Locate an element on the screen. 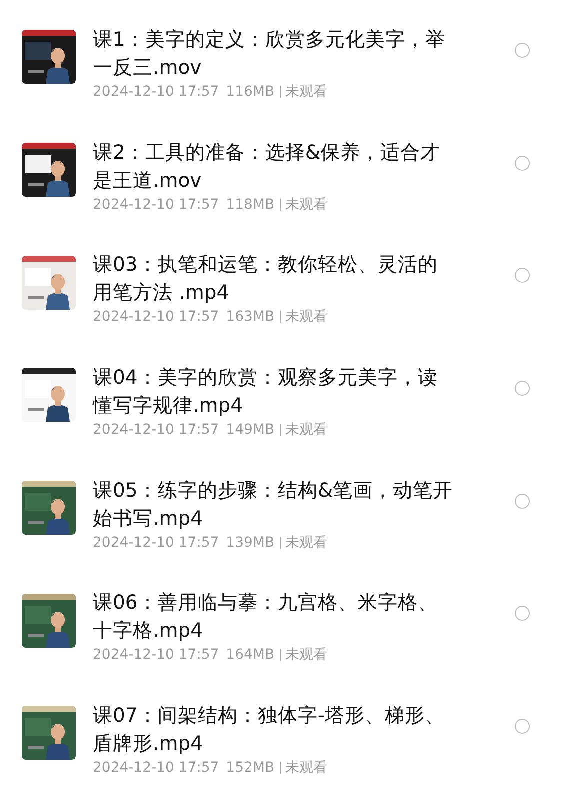 The image size is (562, 800). file-title: 课2：工具的准备：选择&保养，适合才 是王道.mov is located at coordinates (267, 167).